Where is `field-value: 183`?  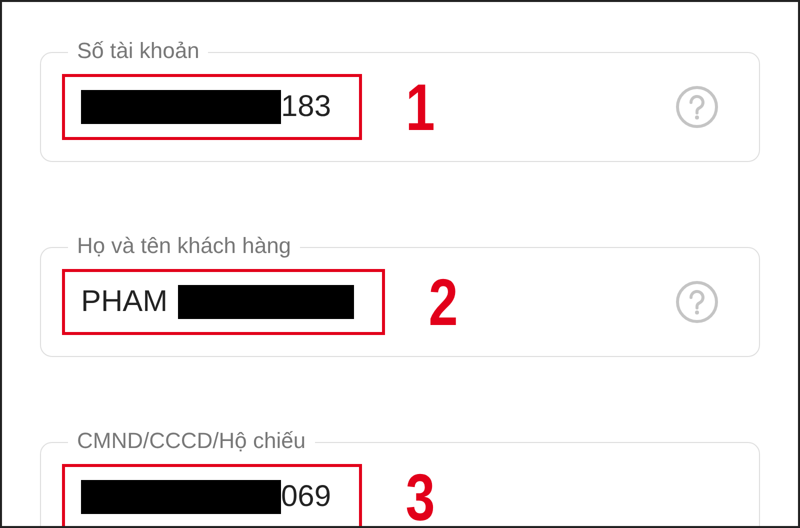 field-value: 183 is located at coordinates (306, 107).